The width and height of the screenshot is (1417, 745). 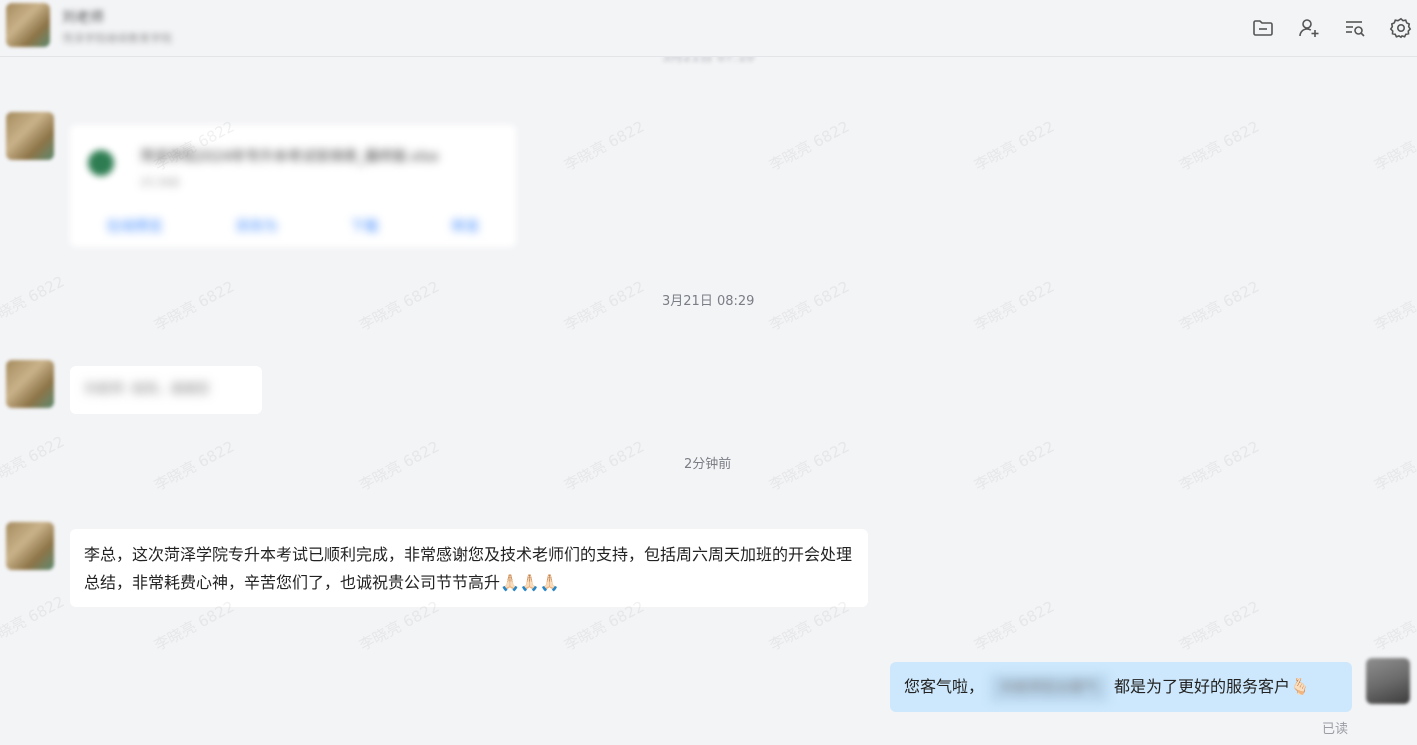 I want to click on my-avatar, so click(x=1388, y=681).